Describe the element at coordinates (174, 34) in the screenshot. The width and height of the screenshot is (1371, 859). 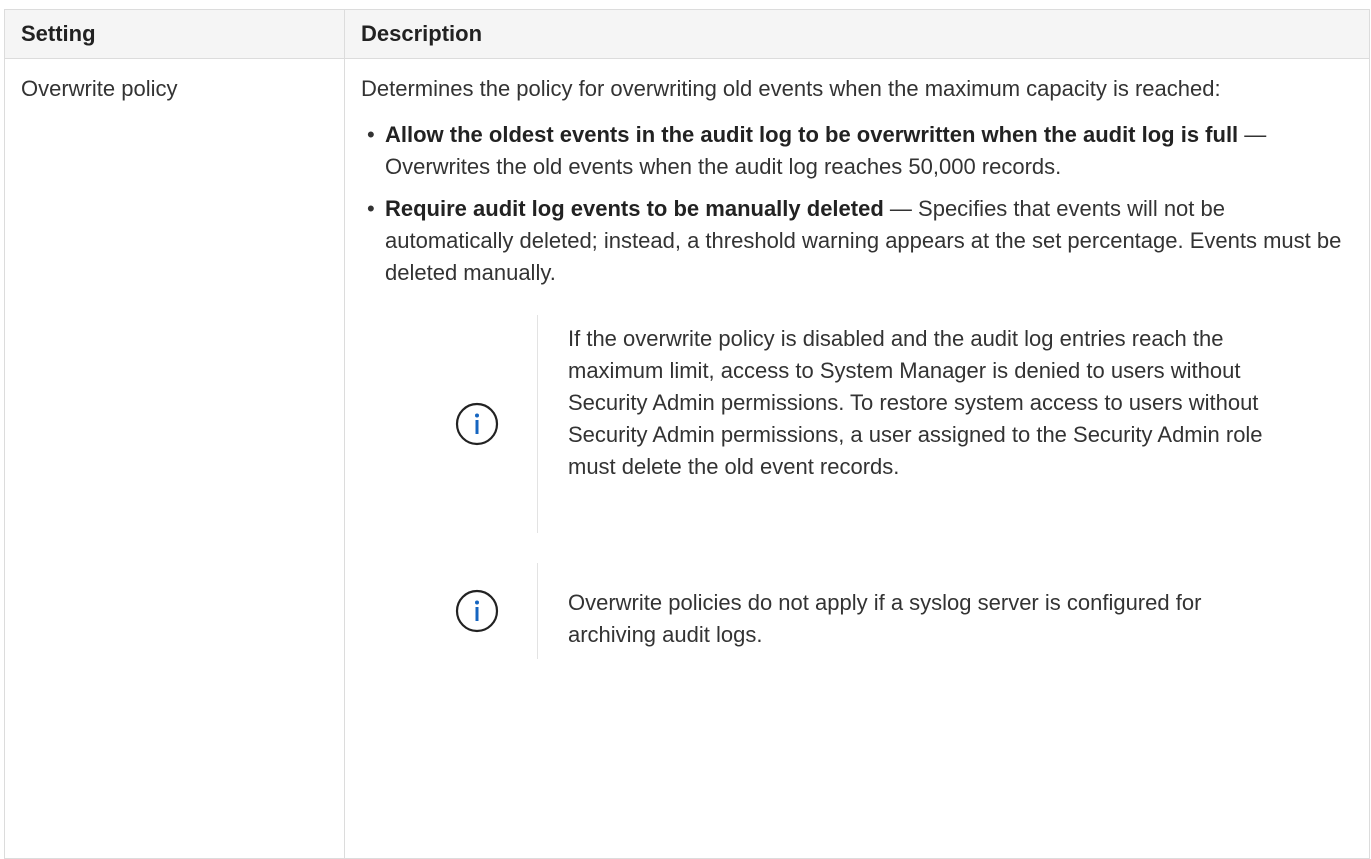
I see `column-header-setting: Setting` at that location.